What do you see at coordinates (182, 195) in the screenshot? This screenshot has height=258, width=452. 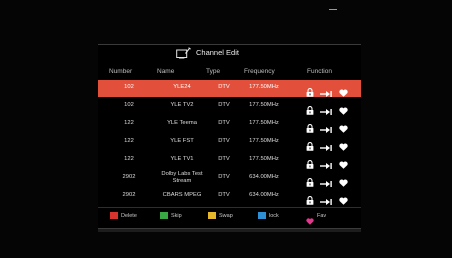 I see `channel-name: CBARS MPEG` at bounding box center [182, 195].